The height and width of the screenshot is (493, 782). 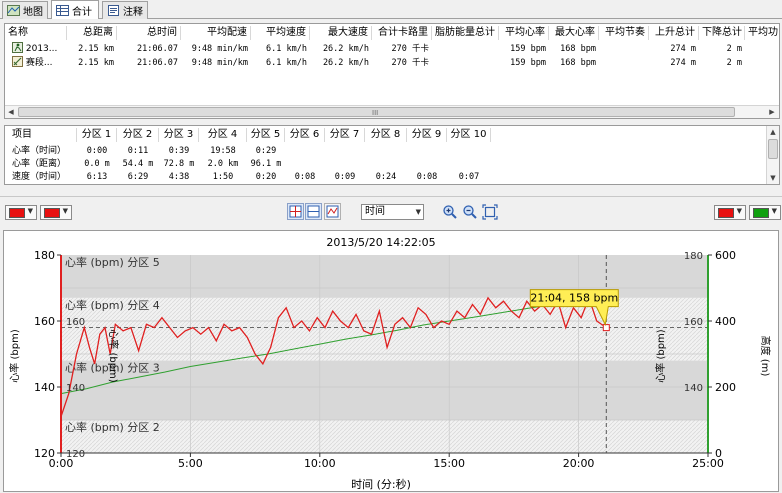 I want to click on column-header: 平均节奏, so click(x=624, y=33).